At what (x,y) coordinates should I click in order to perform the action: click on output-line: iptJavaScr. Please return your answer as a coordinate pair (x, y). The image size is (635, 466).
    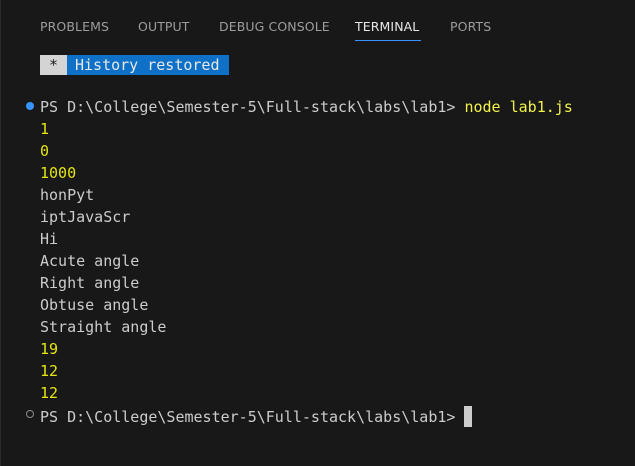
    Looking at the image, I should click on (85, 217).